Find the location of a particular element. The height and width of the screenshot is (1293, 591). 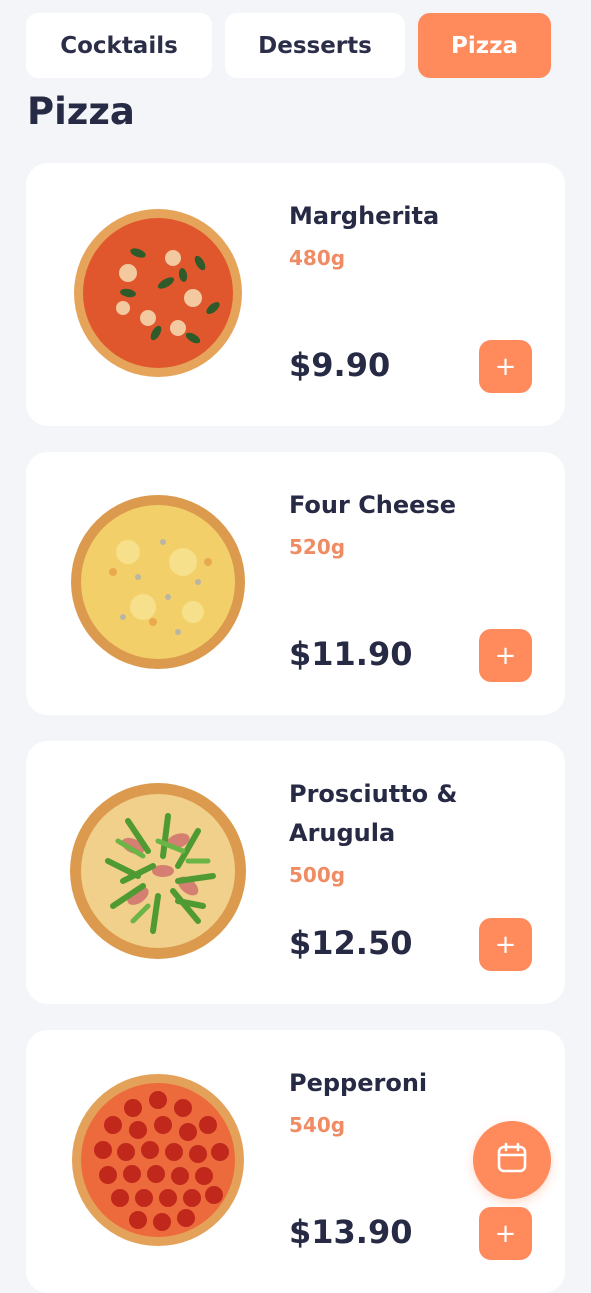

margherita-pizza-image is located at coordinates (158, 293).